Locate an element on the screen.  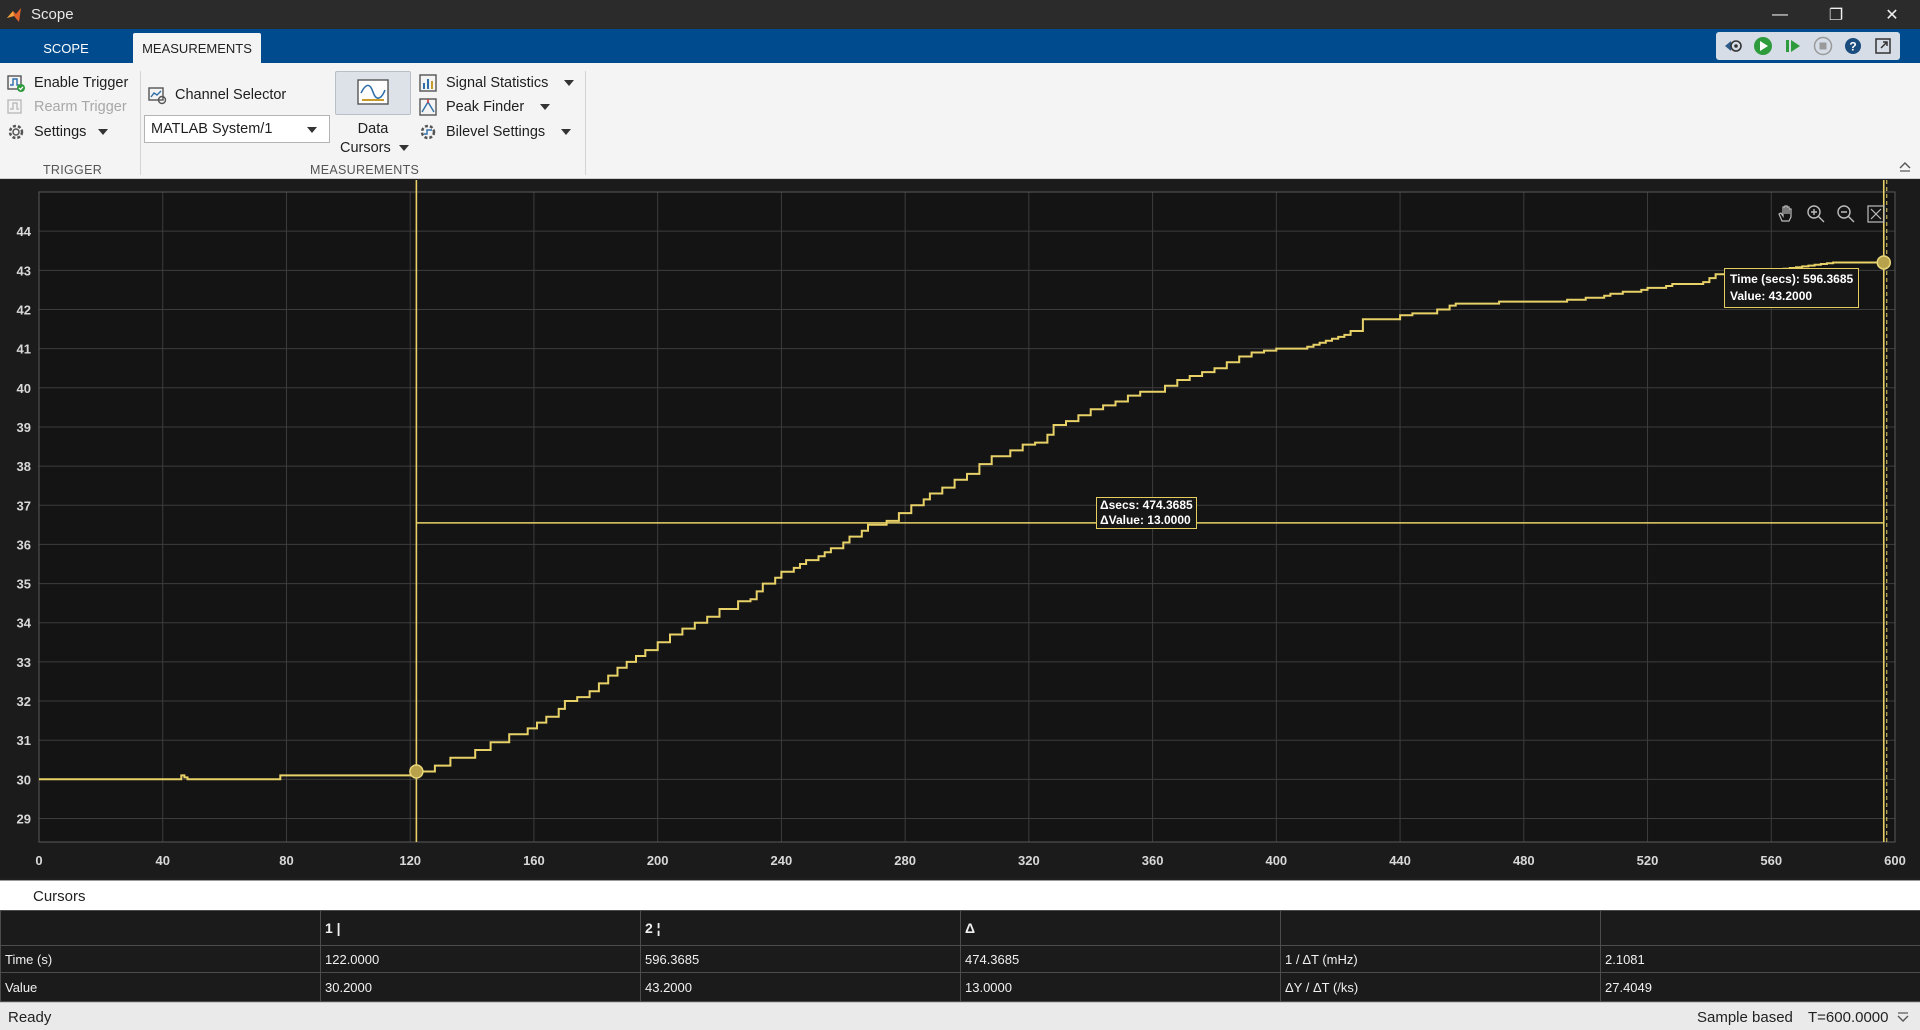
data-cursors-glyph-icon is located at coordinates (373, 92).